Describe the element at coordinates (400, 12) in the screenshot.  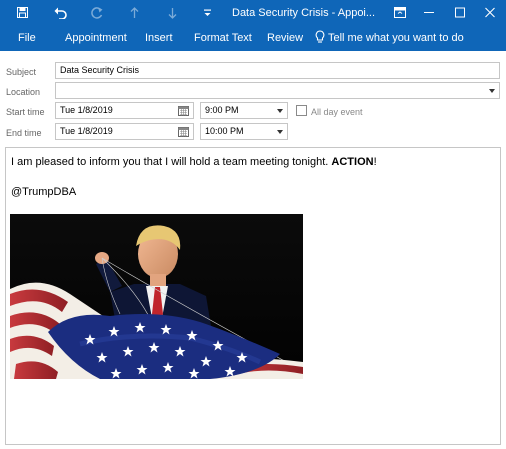
I see `ribbon-display-icon` at that location.